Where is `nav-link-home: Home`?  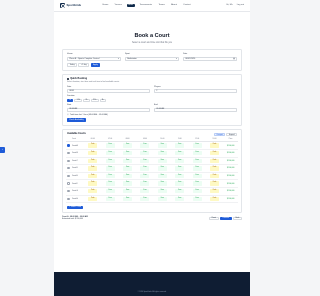 nav-link-home: Home is located at coordinates (105, 6).